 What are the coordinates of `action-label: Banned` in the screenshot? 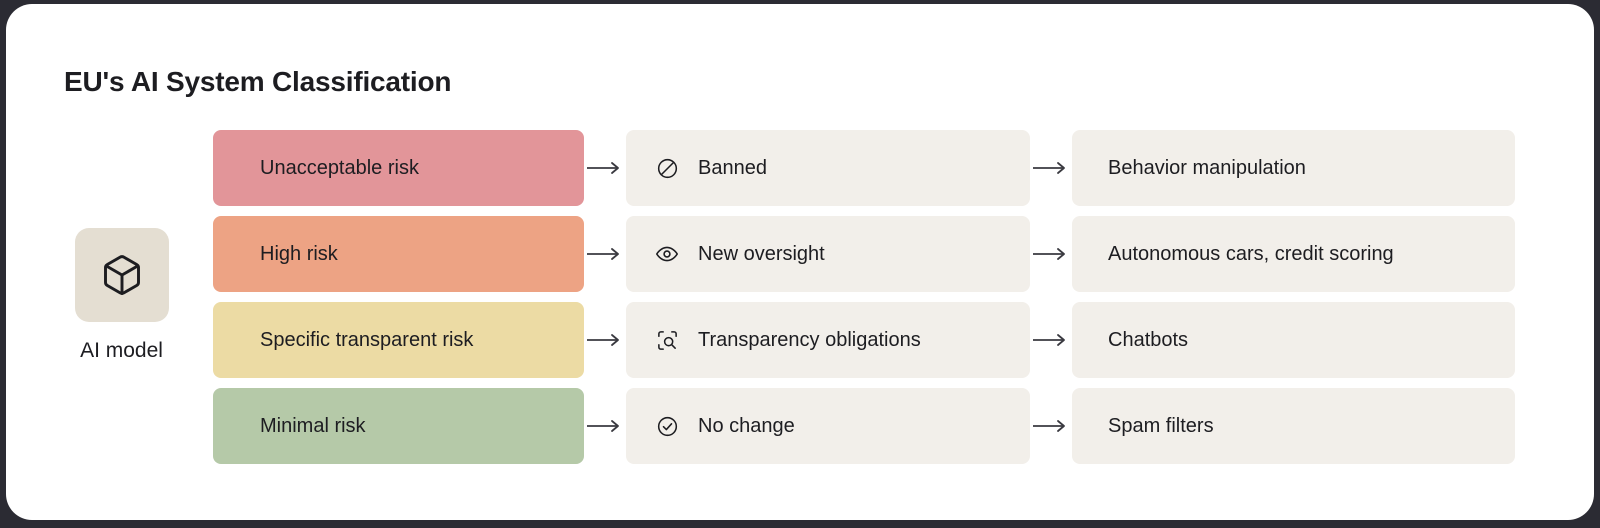 It's located at (732, 167).